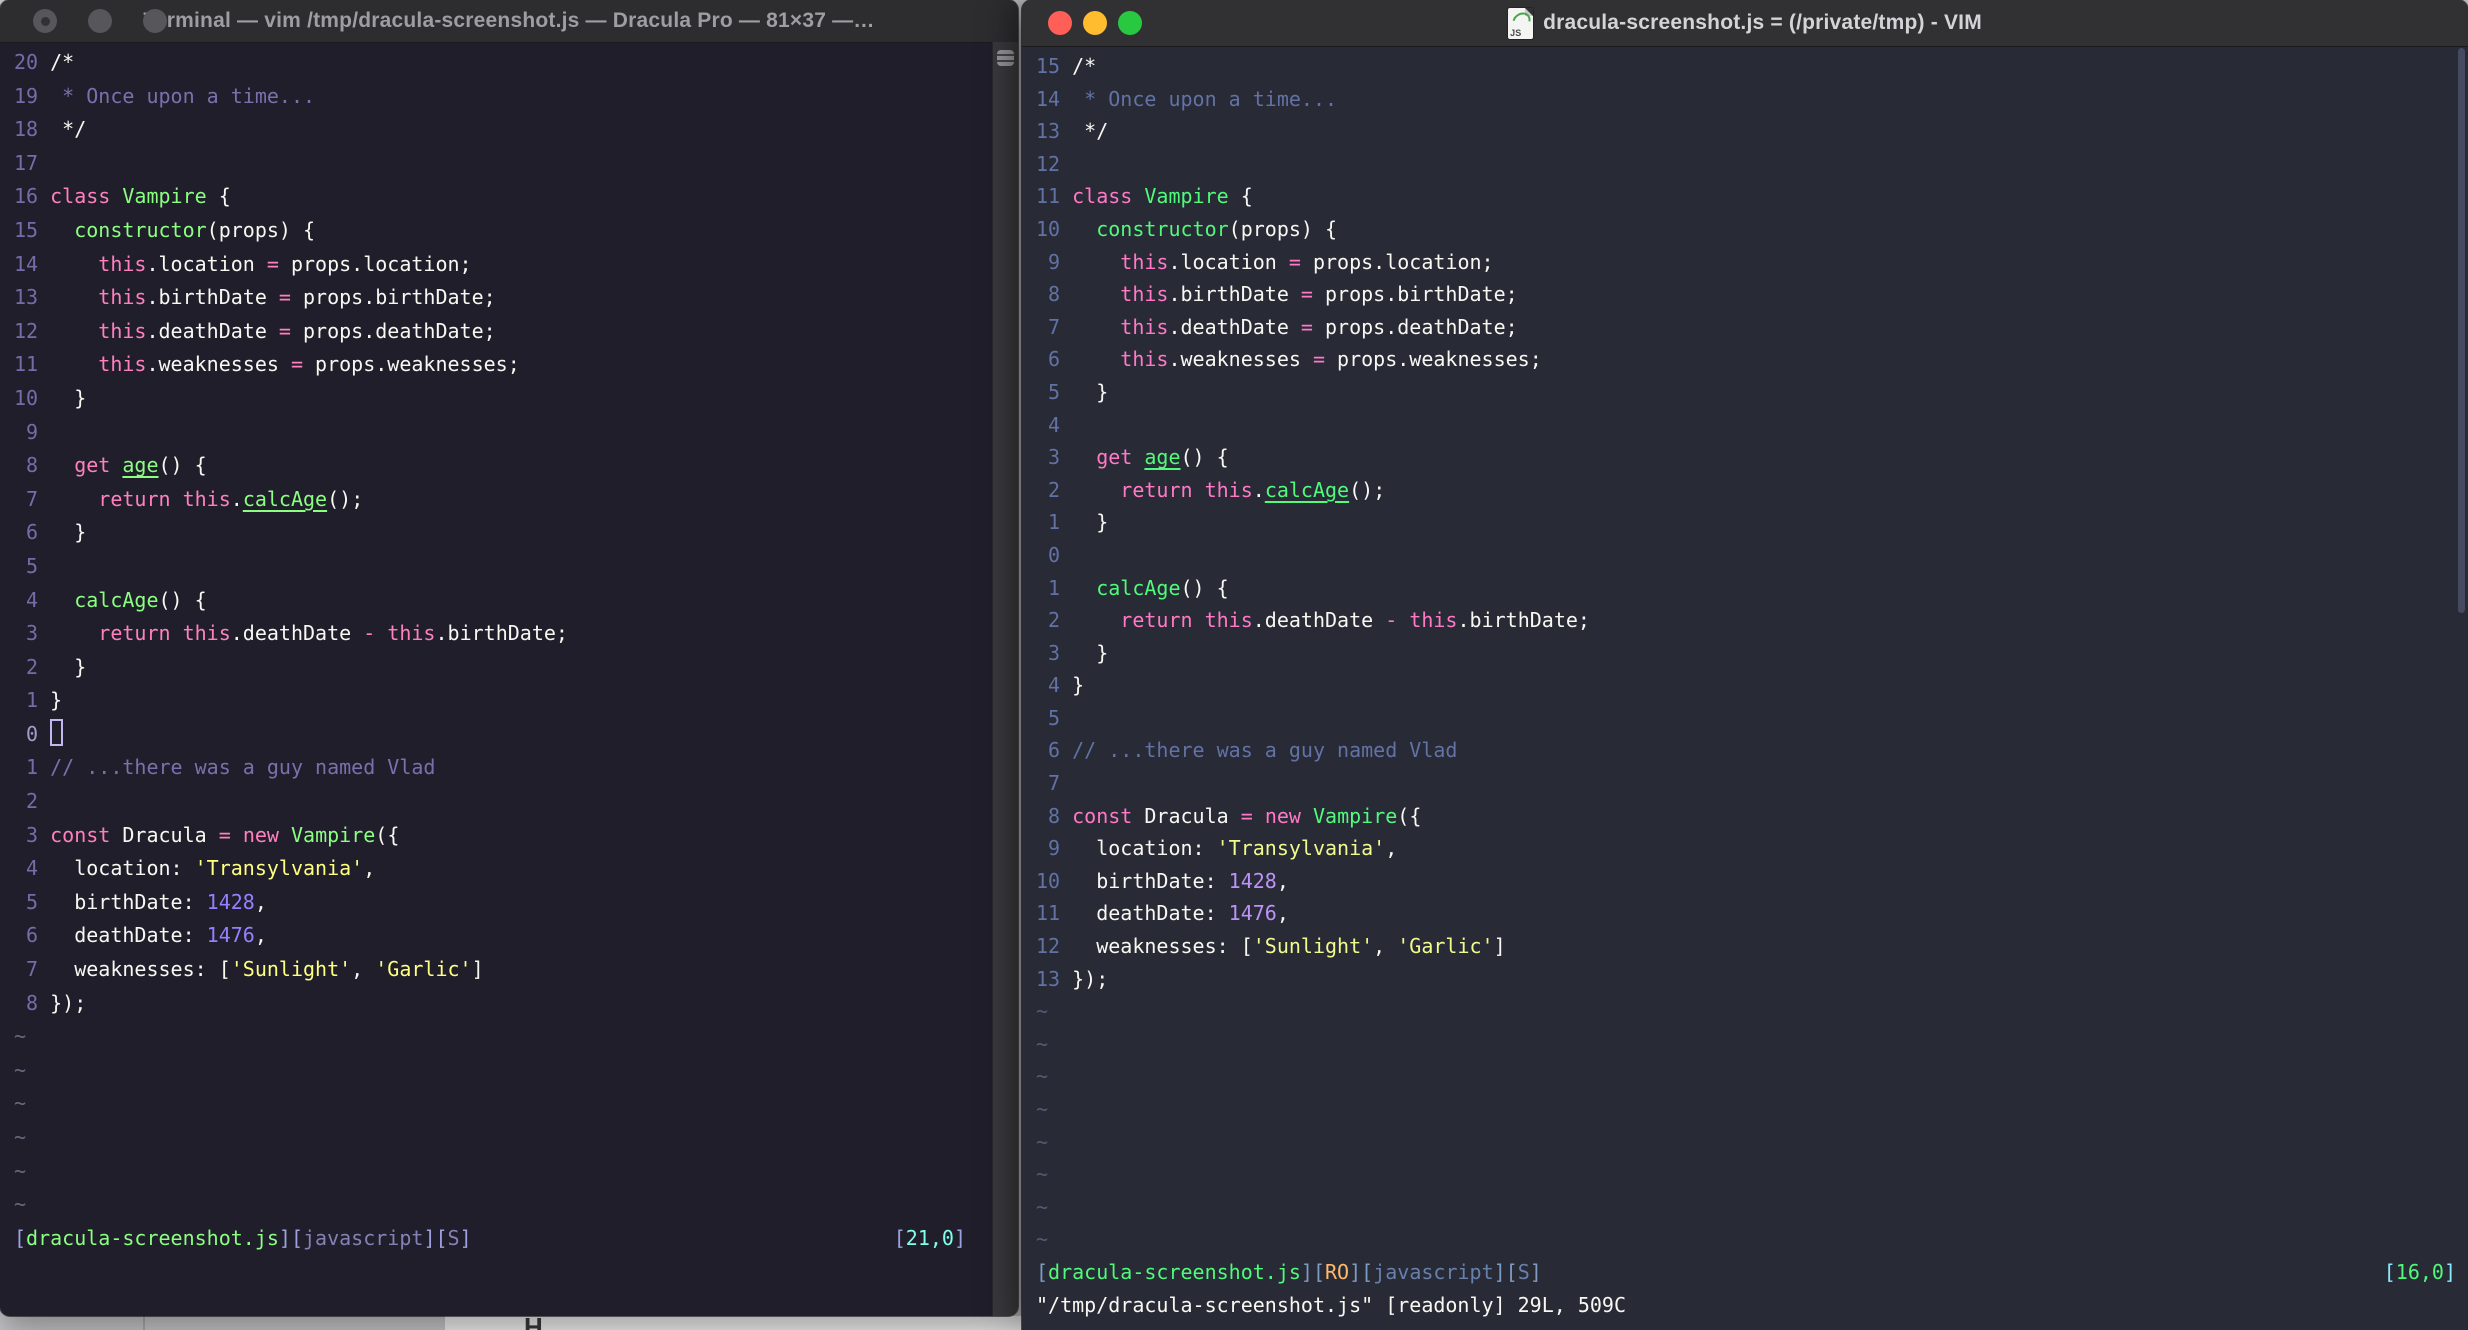  What do you see at coordinates (2461, 330) in the screenshot?
I see `scrollbar-thumb` at bounding box center [2461, 330].